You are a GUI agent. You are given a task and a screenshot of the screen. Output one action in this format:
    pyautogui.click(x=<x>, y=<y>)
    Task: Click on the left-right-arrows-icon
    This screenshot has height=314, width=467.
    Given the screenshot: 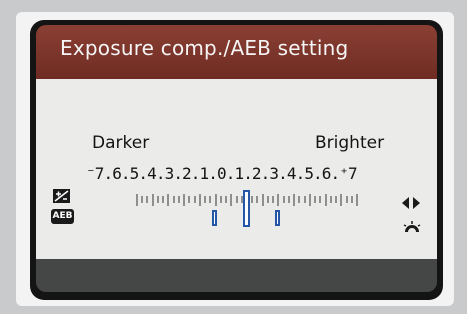 What is the action you would take?
    pyautogui.click(x=411, y=203)
    